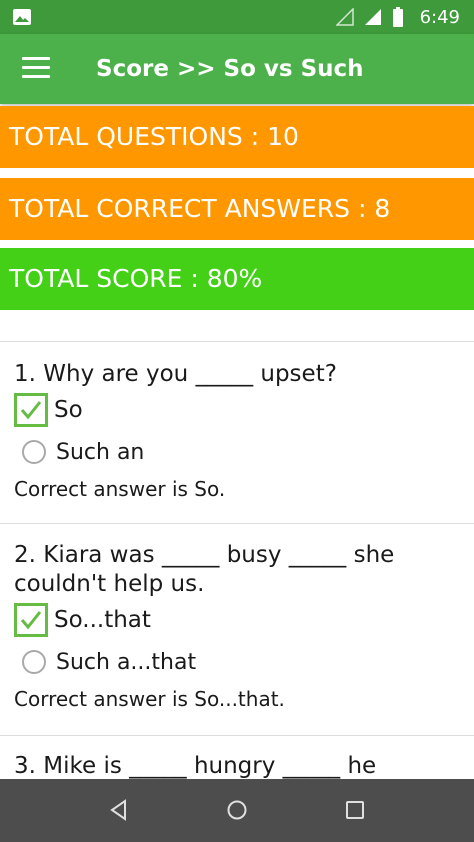 The height and width of the screenshot is (842, 474). What do you see at coordinates (195, 766) in the screenshot?
I see `question-text: 3. Mike is _____ hungry _____ he` at bounding box center [195, 766].